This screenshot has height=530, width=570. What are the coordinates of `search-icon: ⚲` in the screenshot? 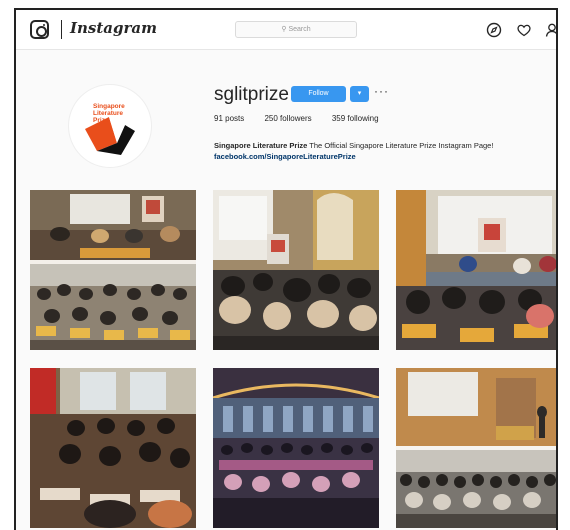 It's located at (284, 29).